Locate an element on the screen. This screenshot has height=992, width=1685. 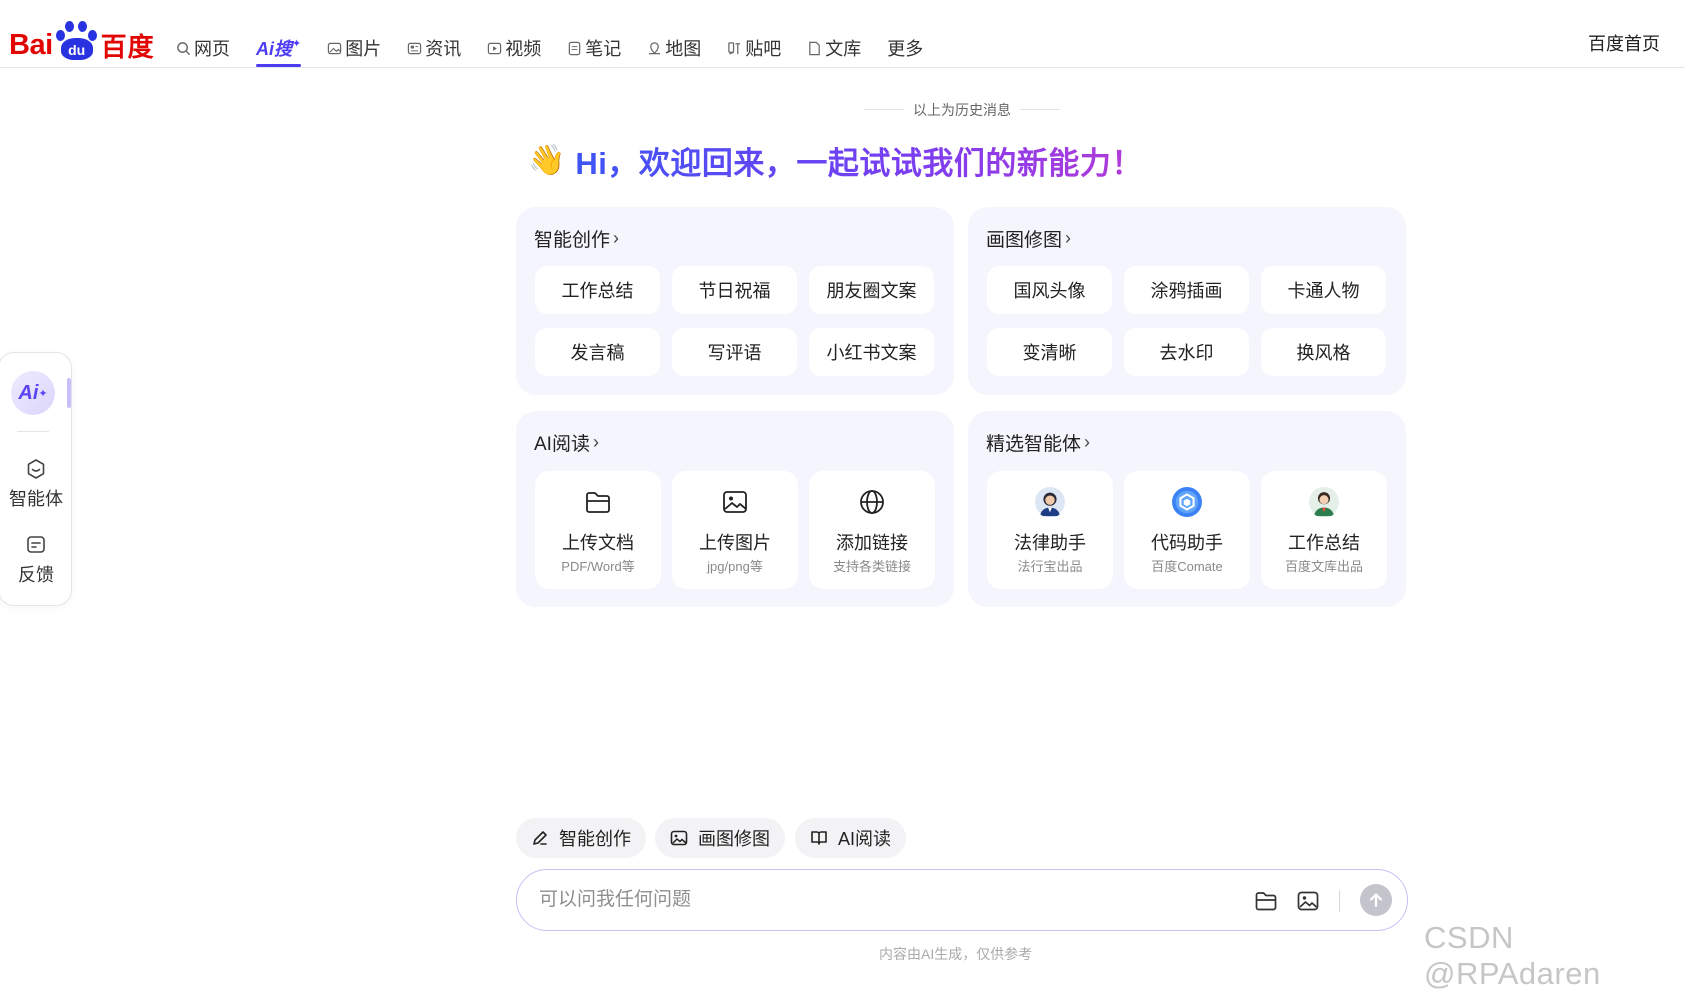
painting-item: 去水印 is located at coordinates (1186, 352).